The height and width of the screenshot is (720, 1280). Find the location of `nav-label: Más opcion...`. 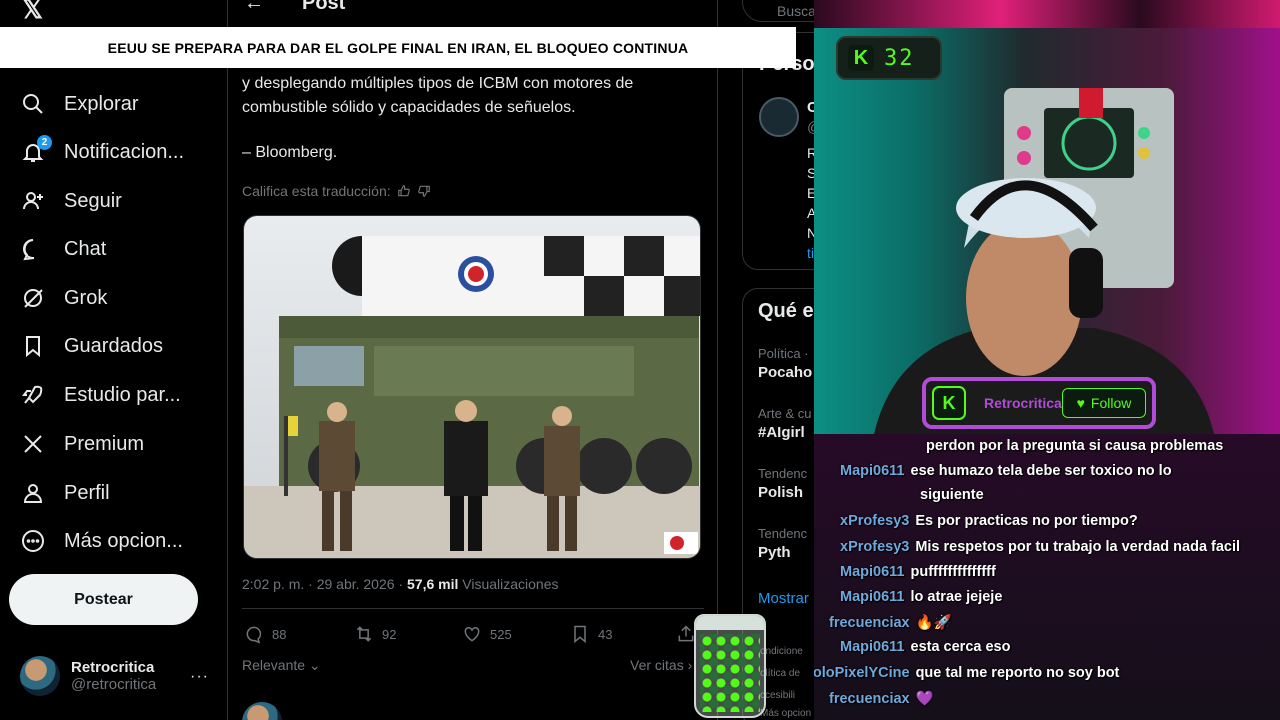

nav-label: Más opcion... is located at coordinates (123, 540).